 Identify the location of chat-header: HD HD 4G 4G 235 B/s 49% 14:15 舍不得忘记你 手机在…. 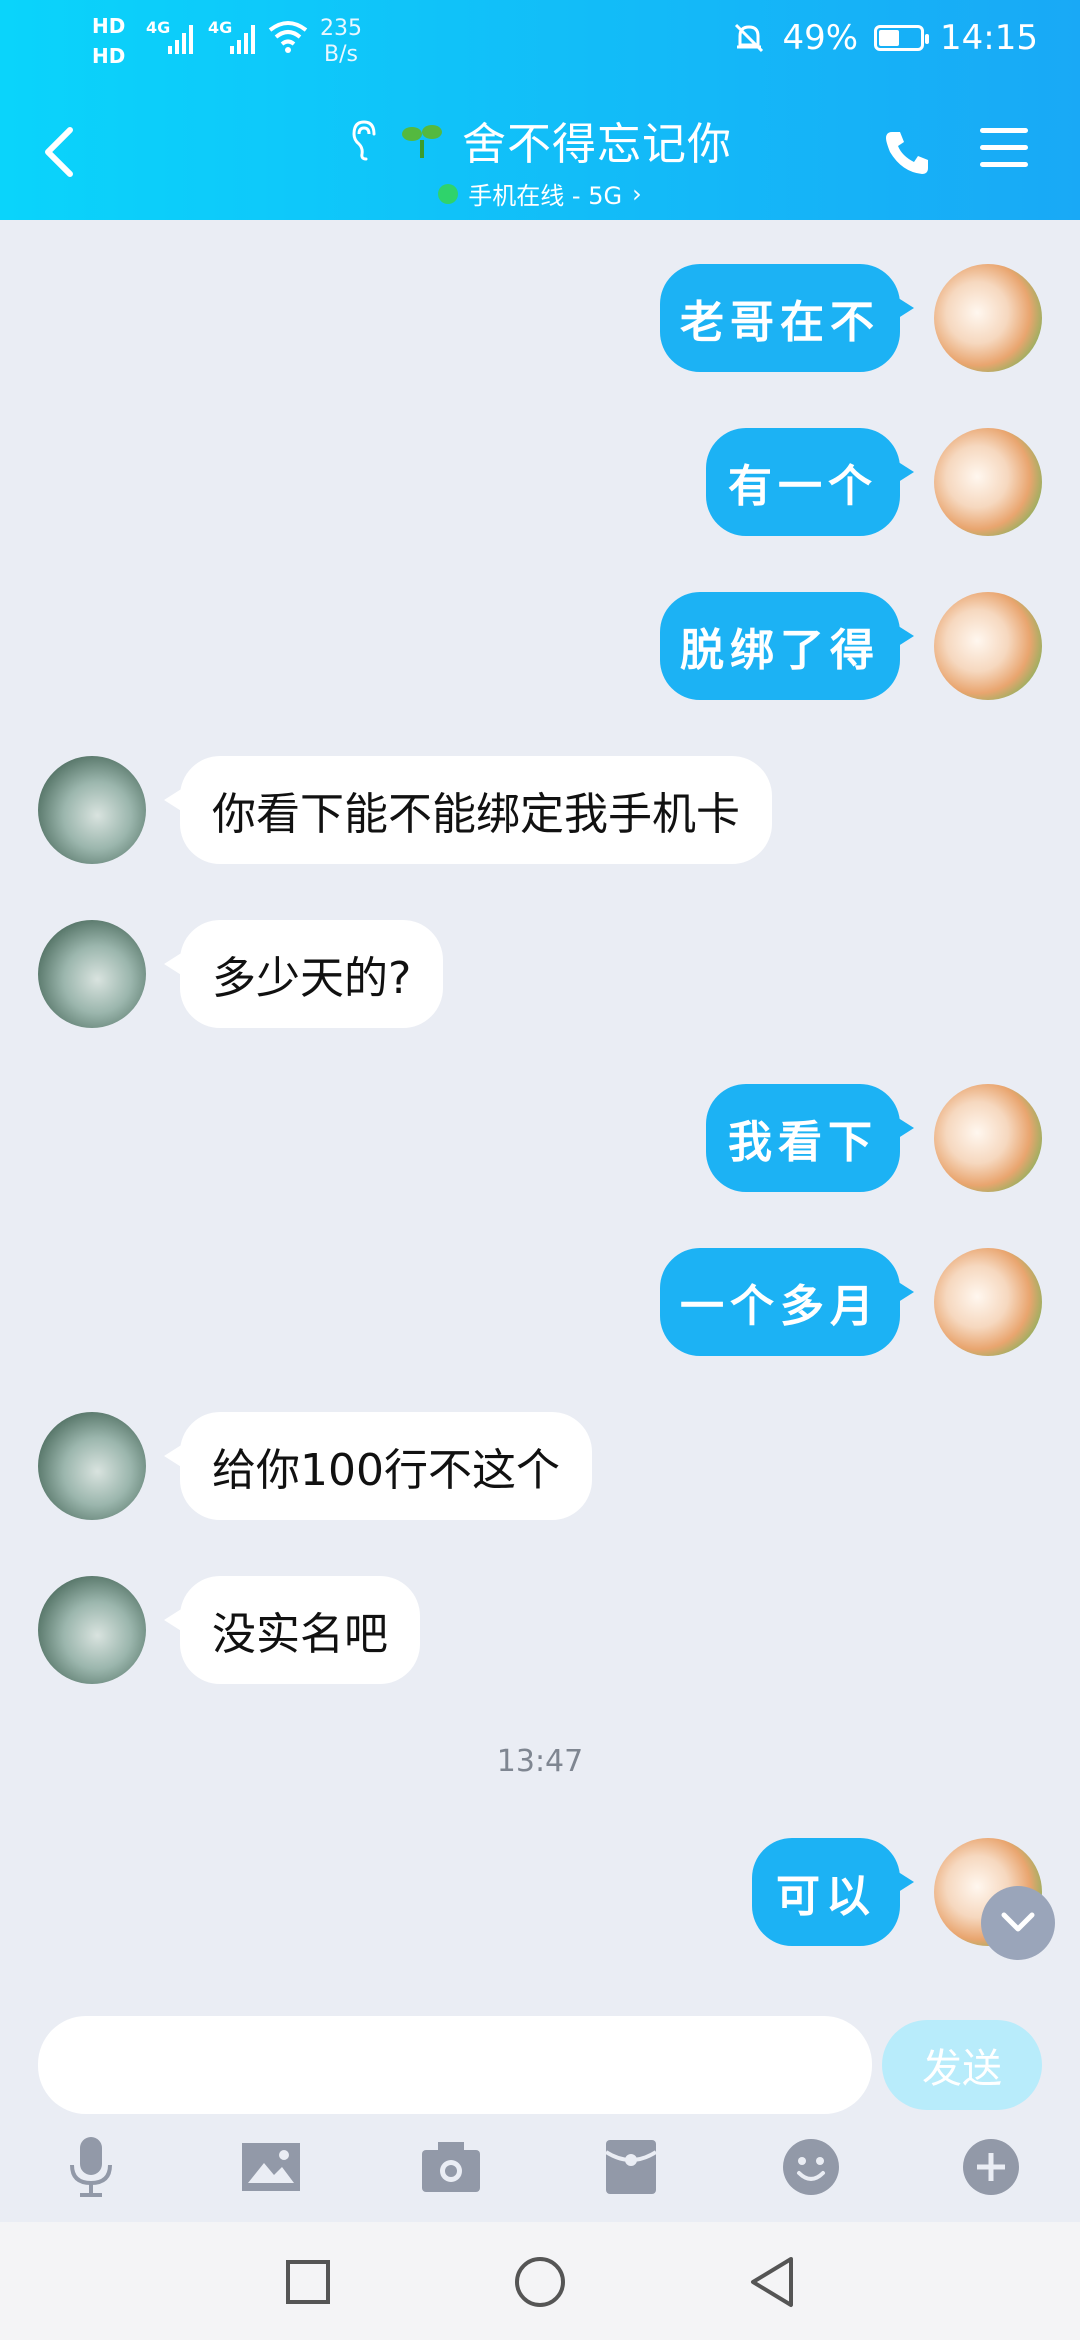
(540, 110).